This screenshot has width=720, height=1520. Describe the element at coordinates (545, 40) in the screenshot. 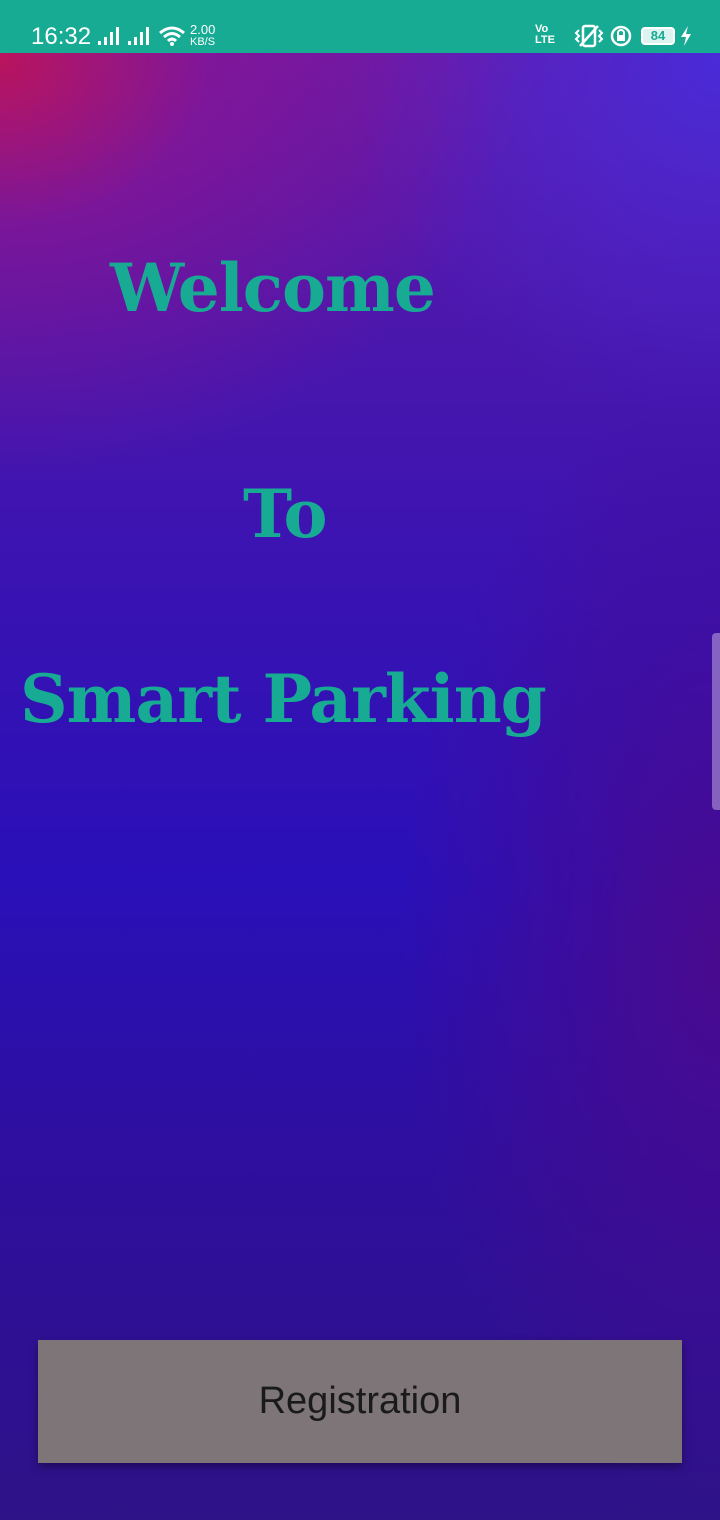

I see `volte-bottom-label: LTE` at that location.